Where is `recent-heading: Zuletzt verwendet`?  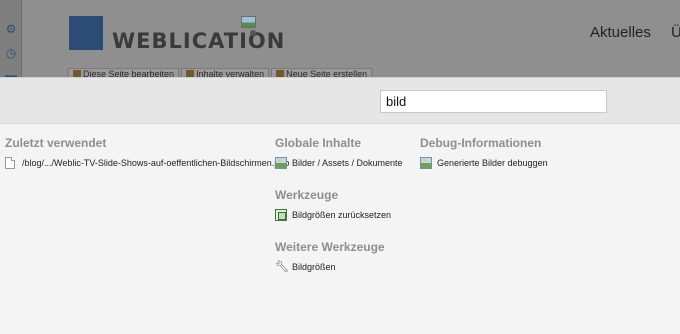
recent-heading: Zuletzt verwendet is located at coordinates (56, 143).